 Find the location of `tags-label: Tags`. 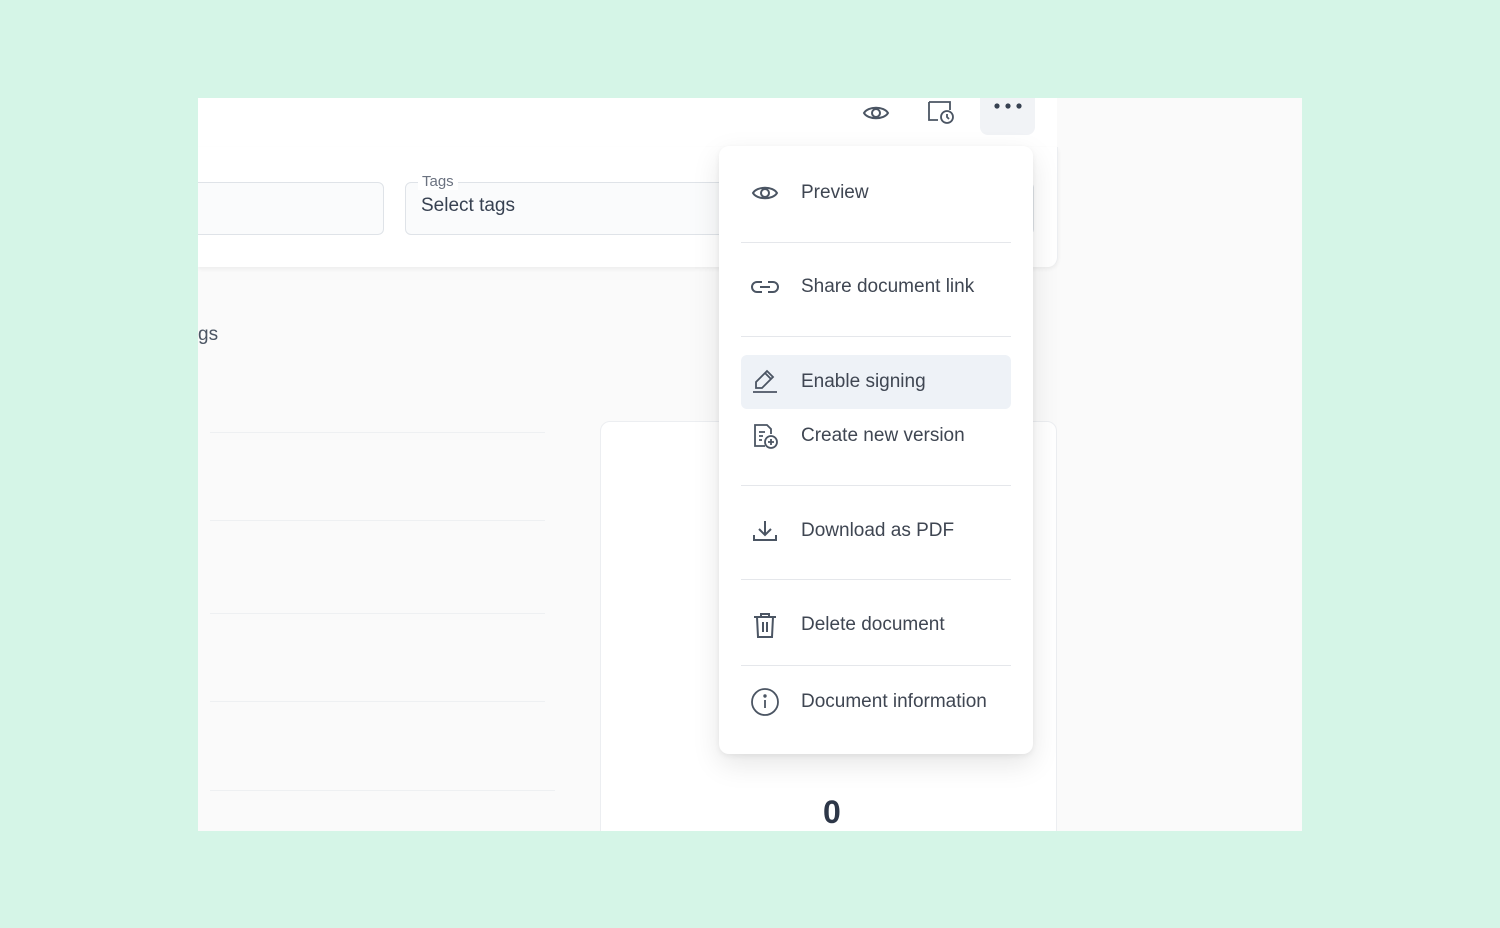

tags-label: Tags is located at coordinates (438, 181).